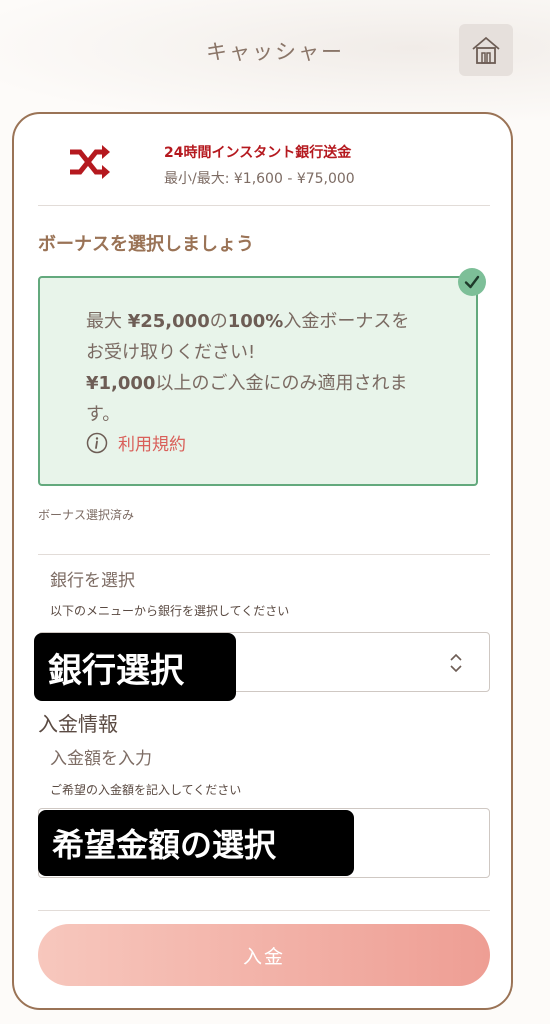 The height and width of the screenshot is (1024, 550). Describe the element at coordinates (346, 321) in the screenshot. I see `bonus-text-suffix: 入金ボーナスを` at that location.